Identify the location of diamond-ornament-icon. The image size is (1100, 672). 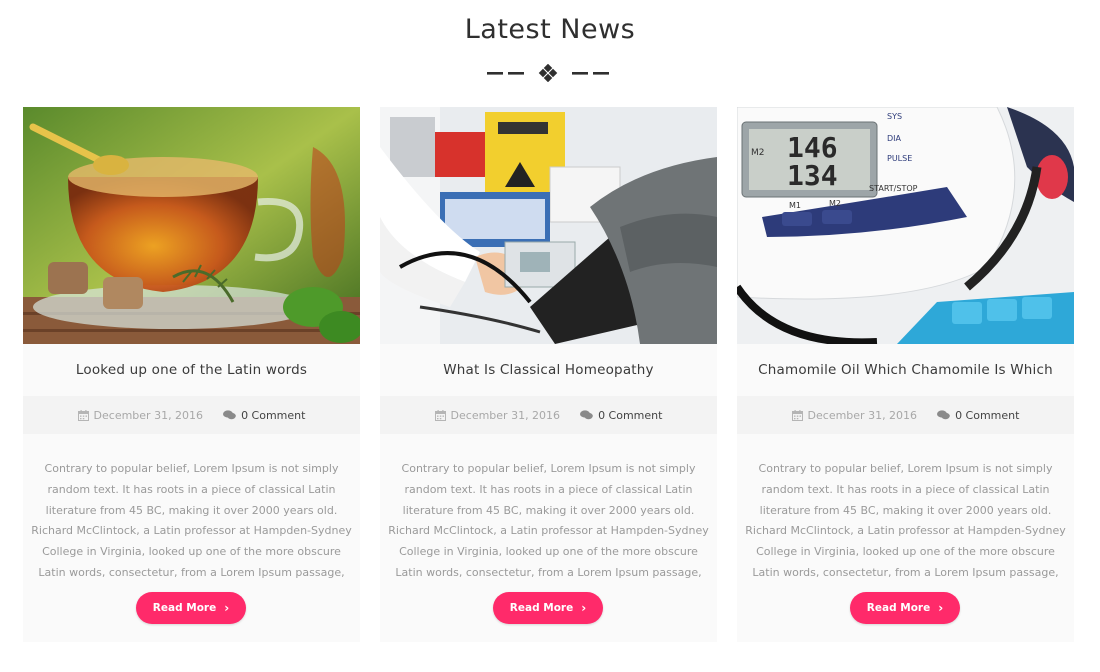
(548, 73).